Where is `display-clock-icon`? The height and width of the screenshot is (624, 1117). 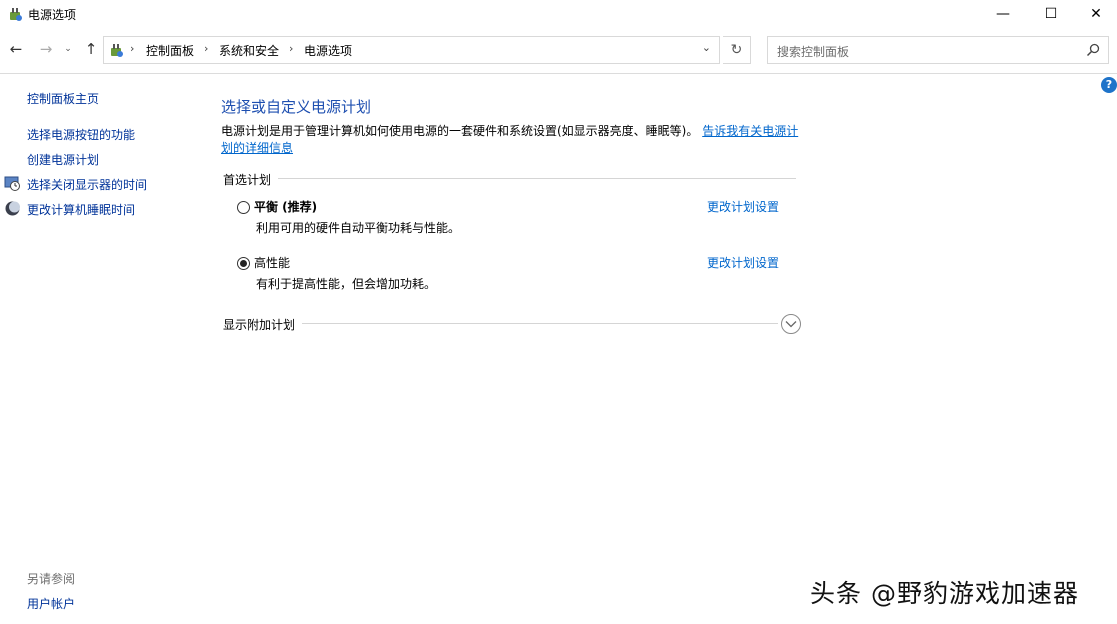 display-clock-icon is located at coordinates (12, 183).